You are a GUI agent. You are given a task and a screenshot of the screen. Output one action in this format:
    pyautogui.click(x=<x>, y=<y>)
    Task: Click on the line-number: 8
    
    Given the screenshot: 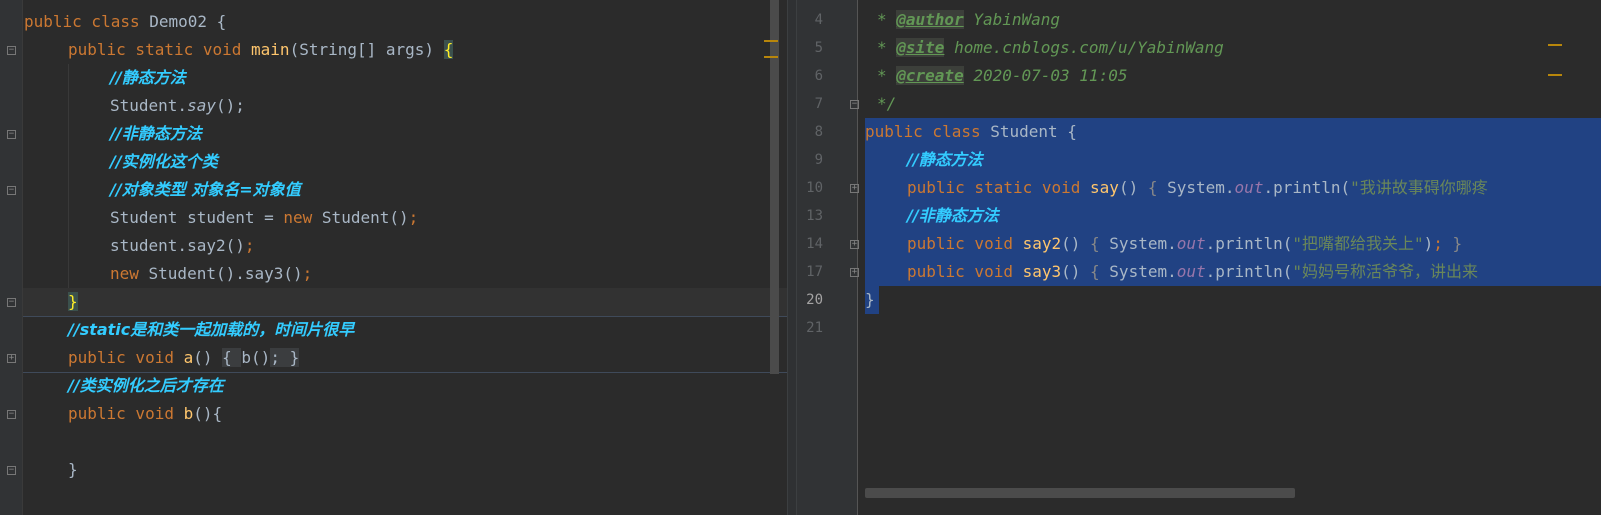 What is the action you would take?
    pyautogui.click(x=818, y=132)
    